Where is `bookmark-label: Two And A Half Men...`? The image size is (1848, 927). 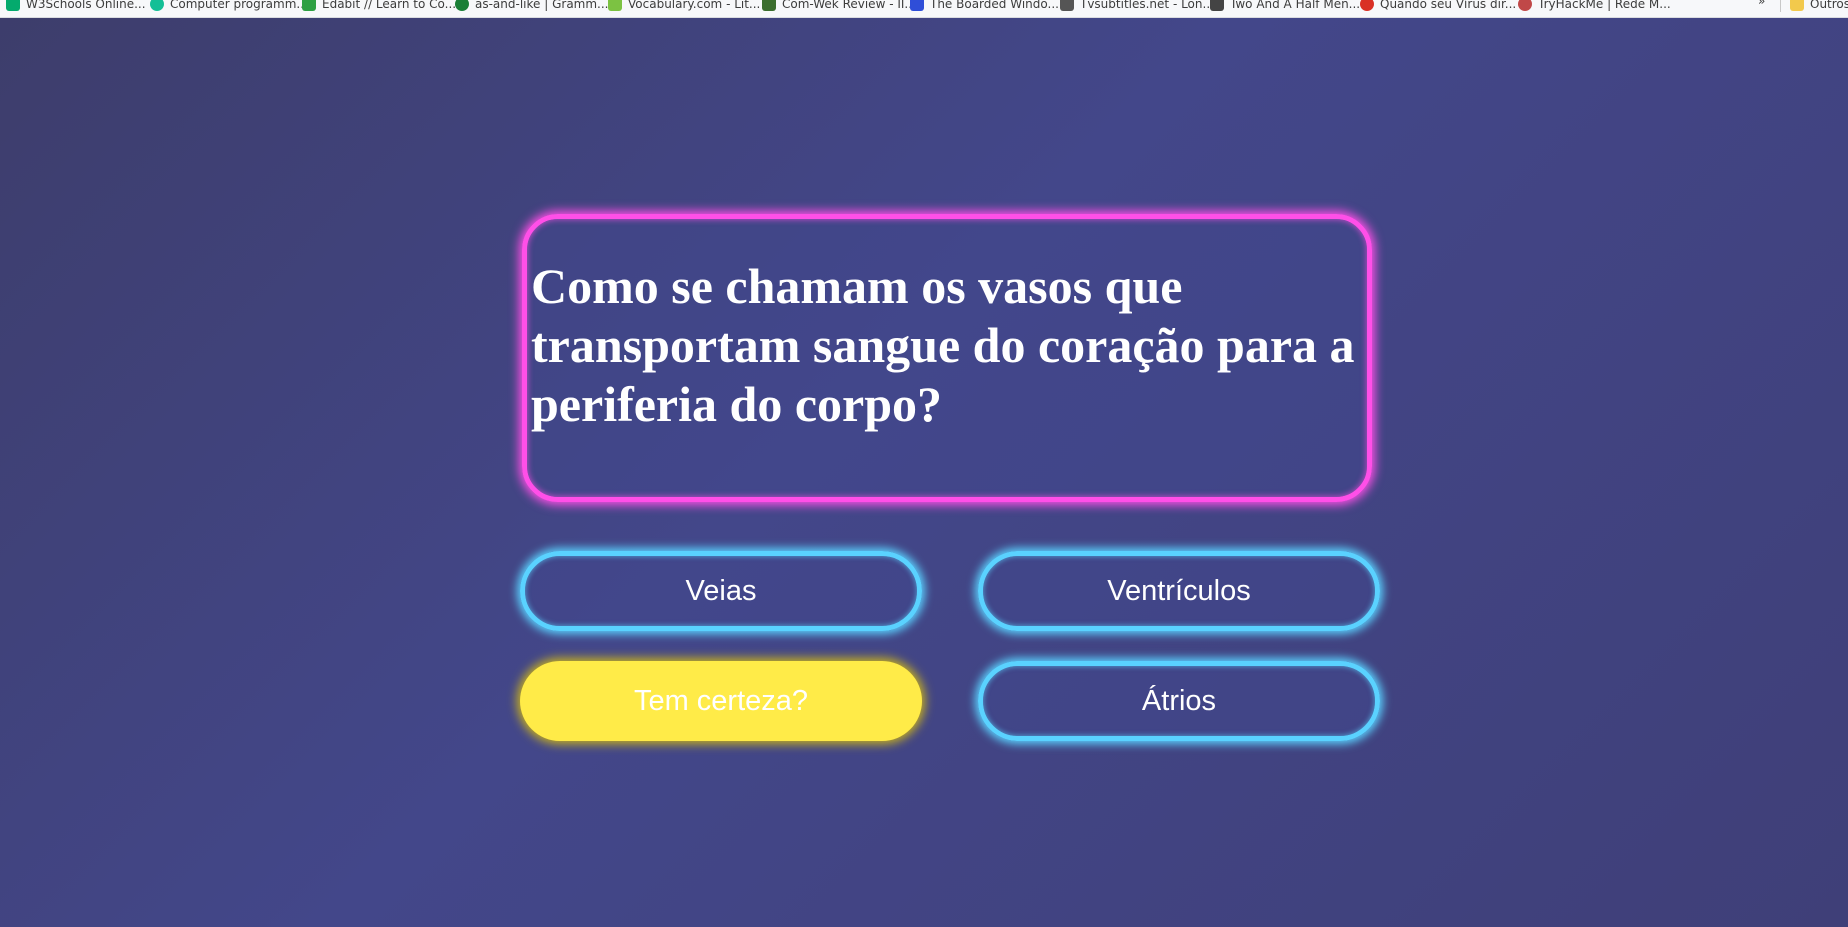
bookmark-label: Two And A Half Men... is located at coordinates (1295, 5).